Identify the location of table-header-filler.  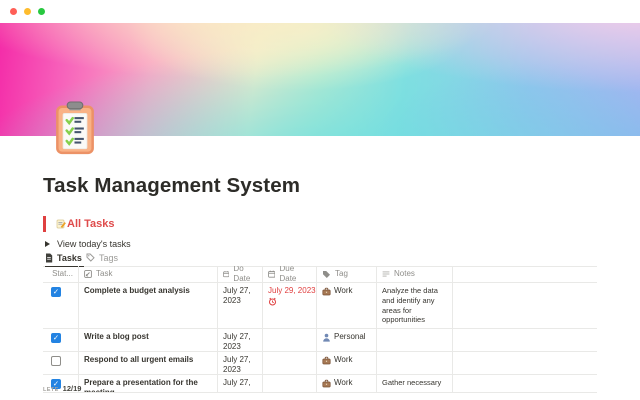
(525, 274).